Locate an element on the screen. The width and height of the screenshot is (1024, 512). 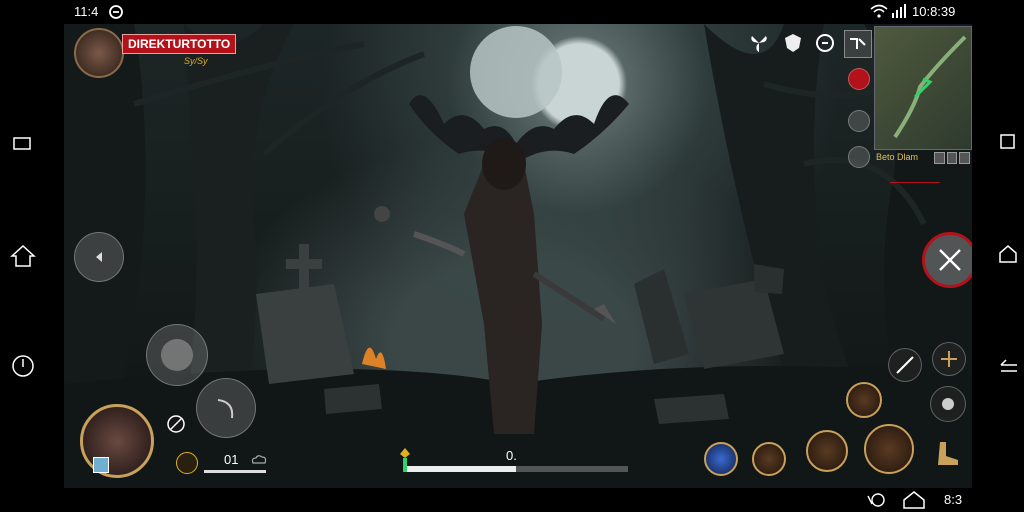
map-icon is located at coordinates (858, 43).